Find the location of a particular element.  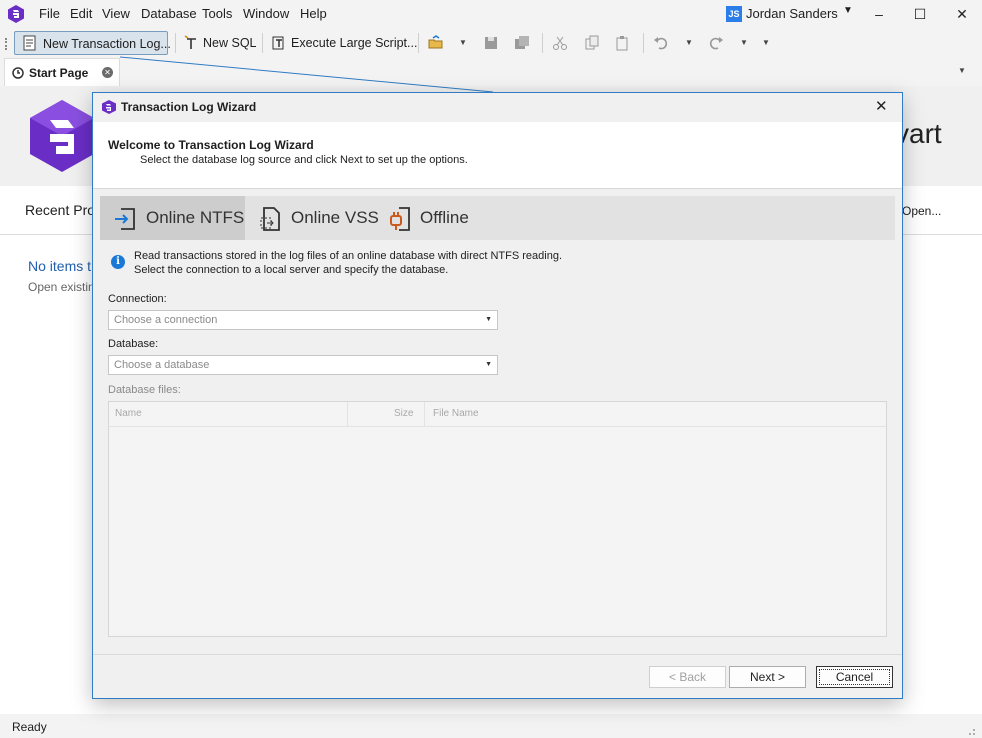

maximize-button: ☐ is located at coordinates (920, 14).